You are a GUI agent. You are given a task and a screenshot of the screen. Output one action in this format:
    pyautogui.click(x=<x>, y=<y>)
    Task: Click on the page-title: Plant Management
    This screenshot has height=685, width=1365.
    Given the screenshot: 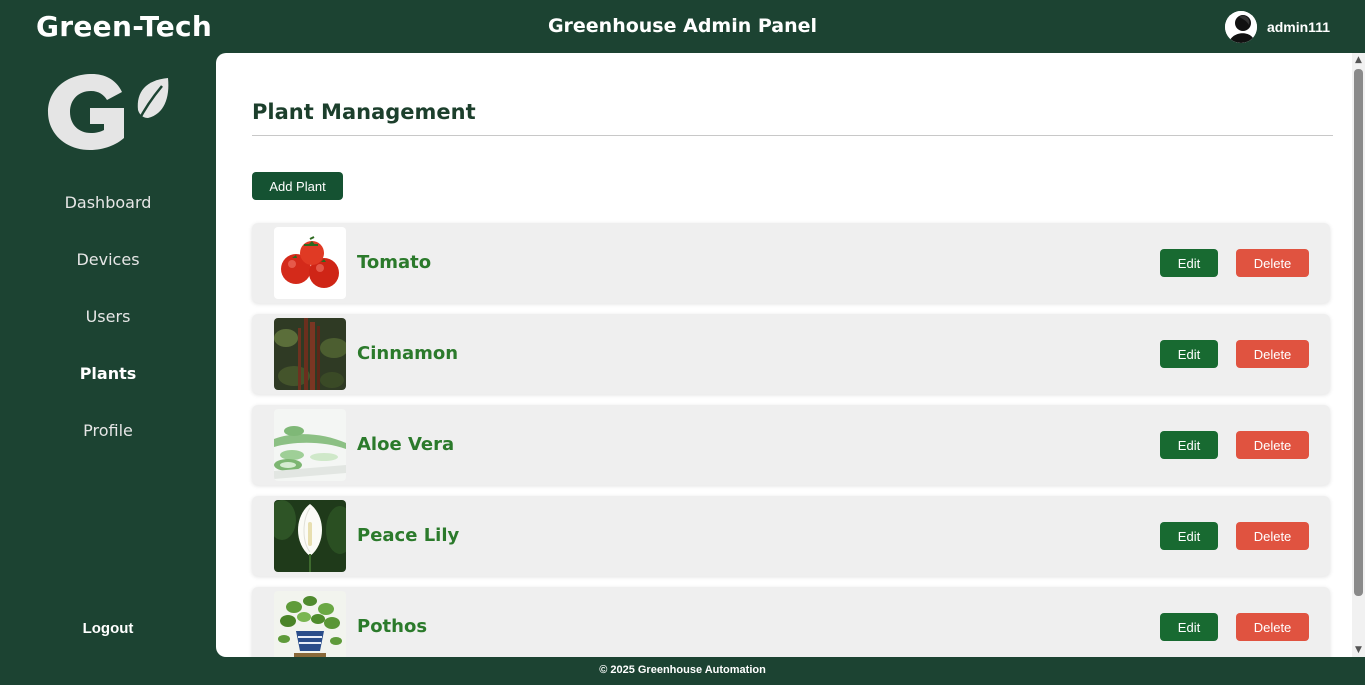 What is the action you would take?
    pyautogui.click(x=364, y=112)
    